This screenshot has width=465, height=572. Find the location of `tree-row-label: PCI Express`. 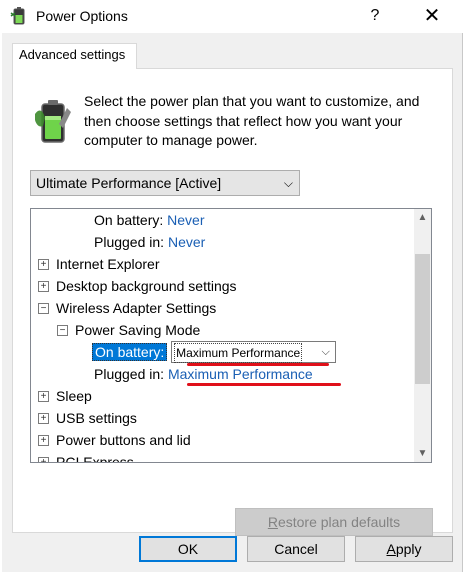

tree-row-label: PCI Express is located at coordinates (95, 458).